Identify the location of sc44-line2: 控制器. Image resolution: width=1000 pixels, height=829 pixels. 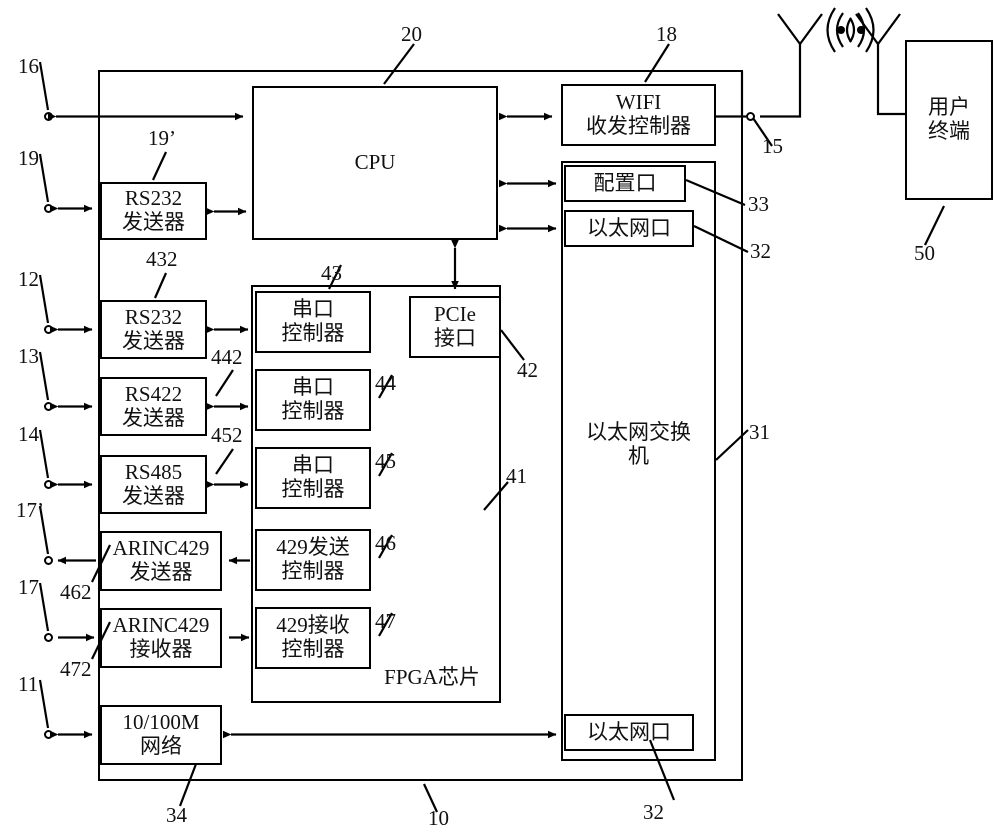
(313, 411).